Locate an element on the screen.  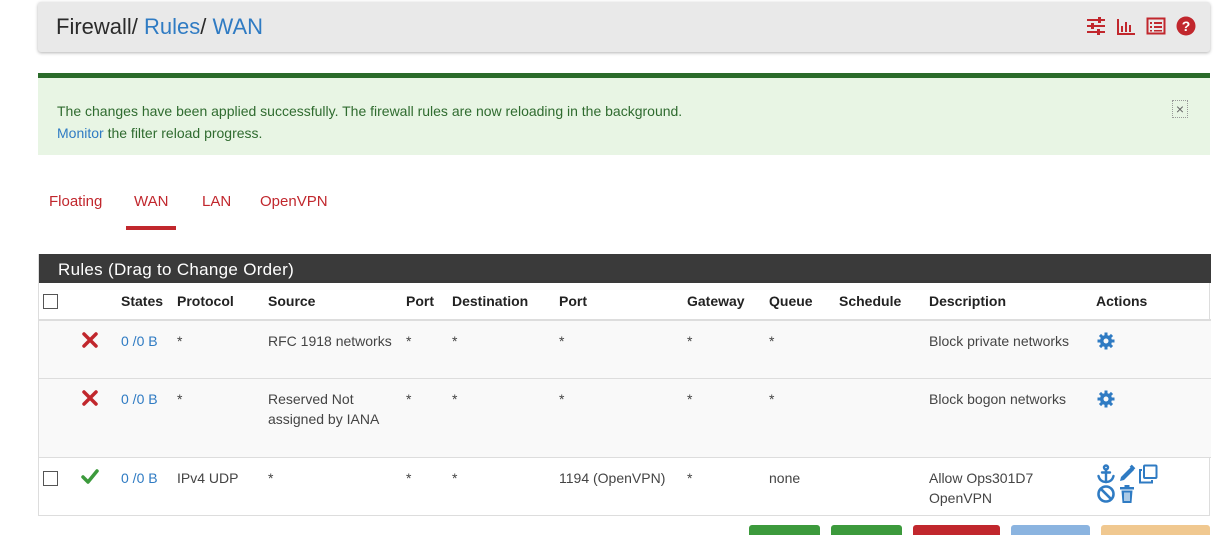
protocol-cell: IPv4 UDP is located at coordinates (208, 478).